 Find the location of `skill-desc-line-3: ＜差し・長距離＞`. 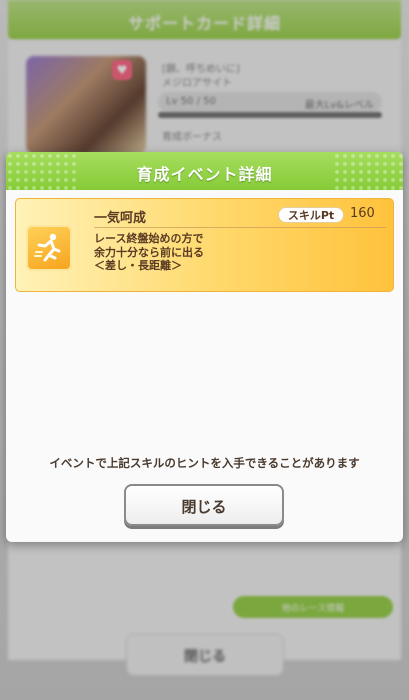

skill-desc-line-3: ＜差し・長距離＞ is located at coordinates (138, 265).